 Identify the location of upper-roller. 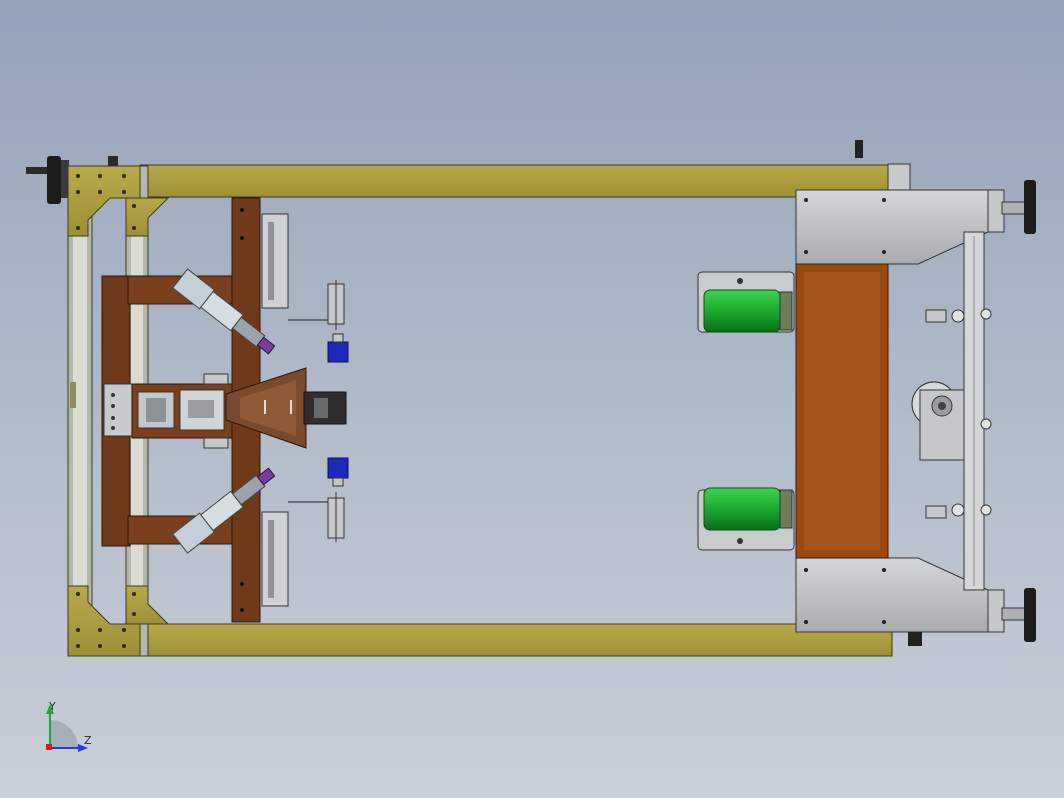
(746, 302).